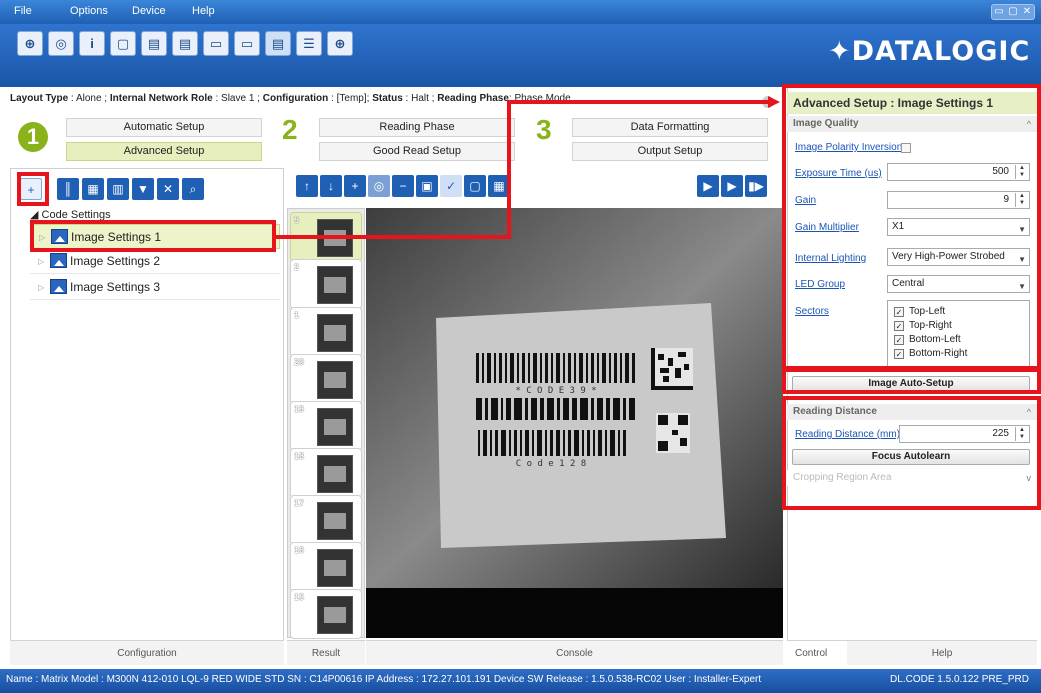 The image size is (1041, 693). I want to click on step-3-badge: 3, so click(544, 129).